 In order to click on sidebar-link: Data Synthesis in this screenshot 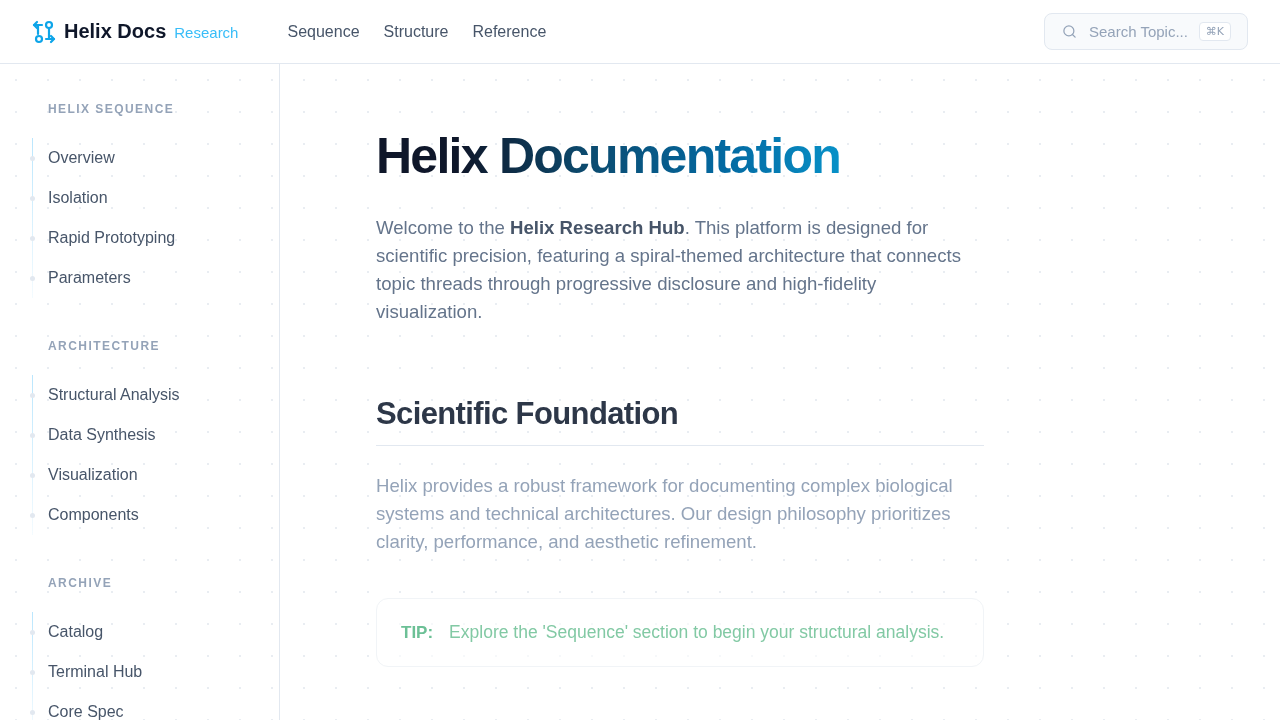, I will do `click(102, 435)`.